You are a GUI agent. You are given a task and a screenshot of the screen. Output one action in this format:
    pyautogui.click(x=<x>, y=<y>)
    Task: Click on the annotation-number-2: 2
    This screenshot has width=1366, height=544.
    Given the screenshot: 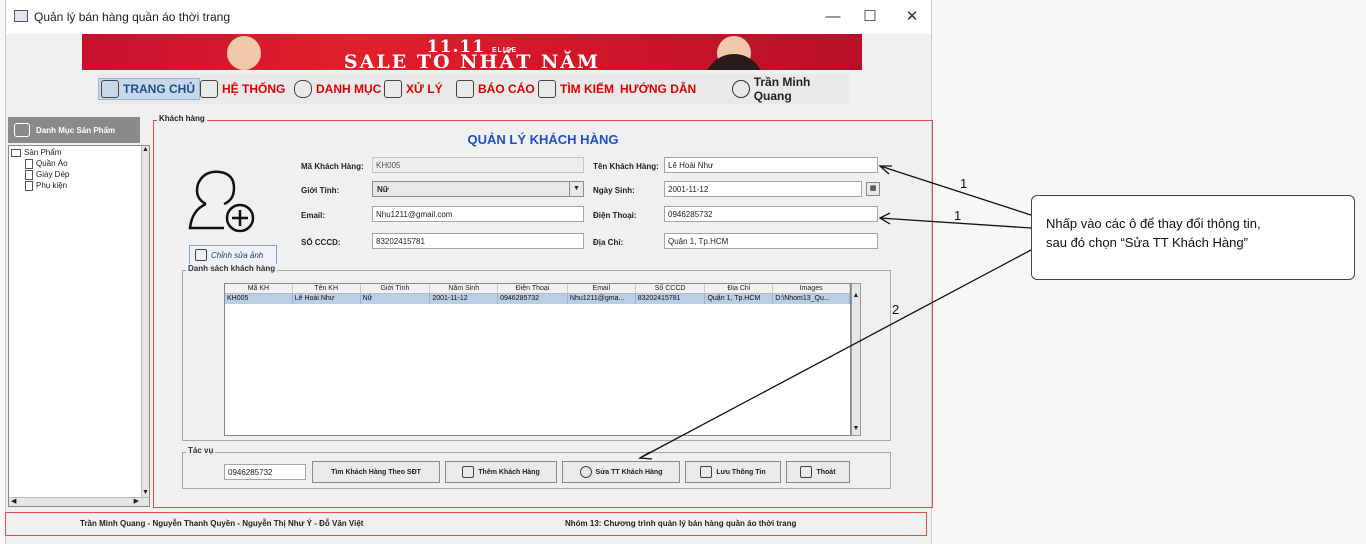 What is the action you would take?
    pyautogui.click(x=896, y=309)
    